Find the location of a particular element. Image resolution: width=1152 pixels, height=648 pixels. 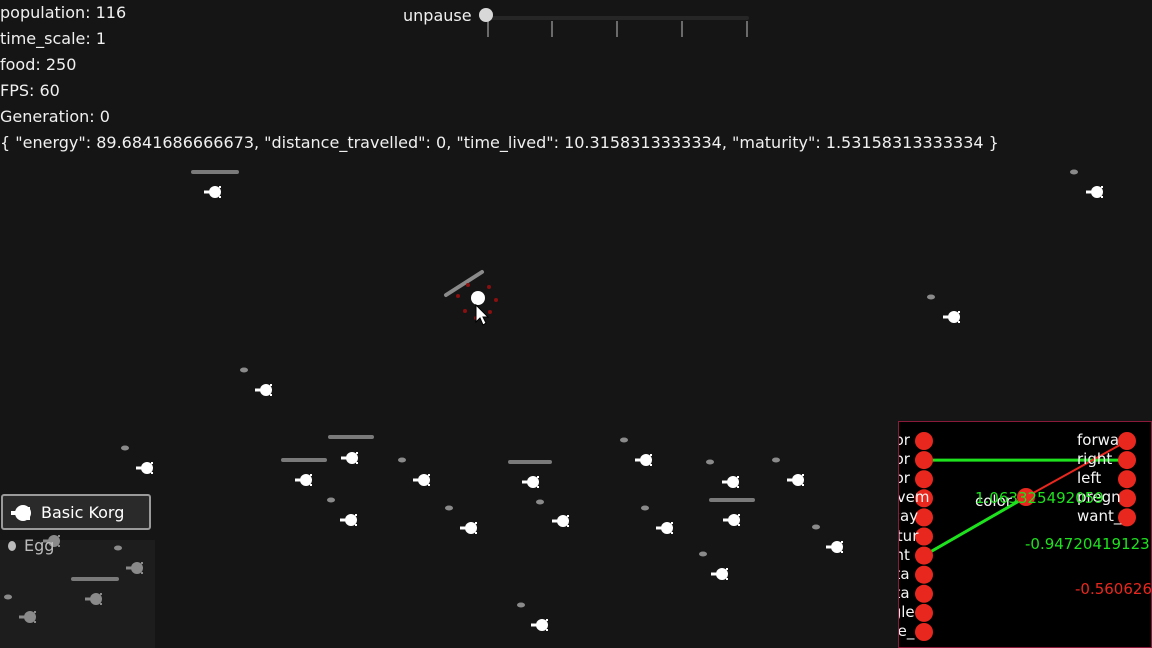

korg-icon is located at coordinates (21, 513).